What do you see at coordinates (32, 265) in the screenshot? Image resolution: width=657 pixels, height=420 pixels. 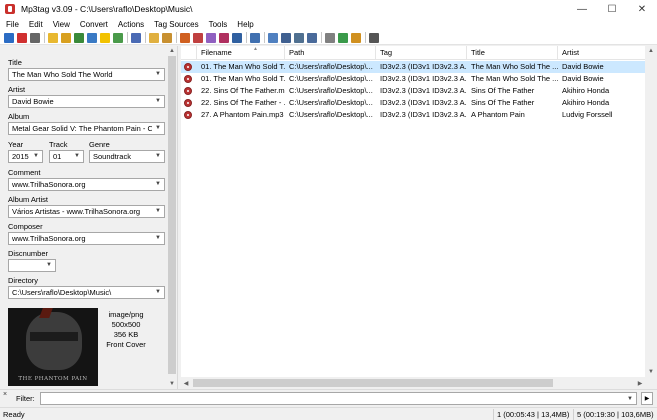 I see `discnumber-field: ▼` at bounding box center [32, 265].